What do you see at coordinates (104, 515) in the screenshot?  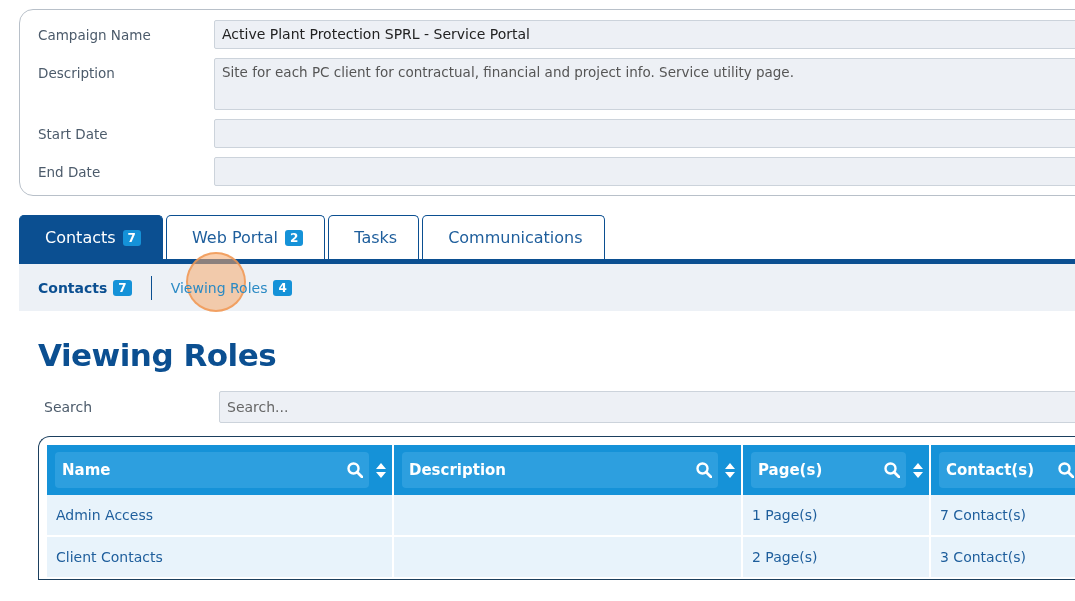 I see `table-link: Admin Access` at bounding box center [104, 515].